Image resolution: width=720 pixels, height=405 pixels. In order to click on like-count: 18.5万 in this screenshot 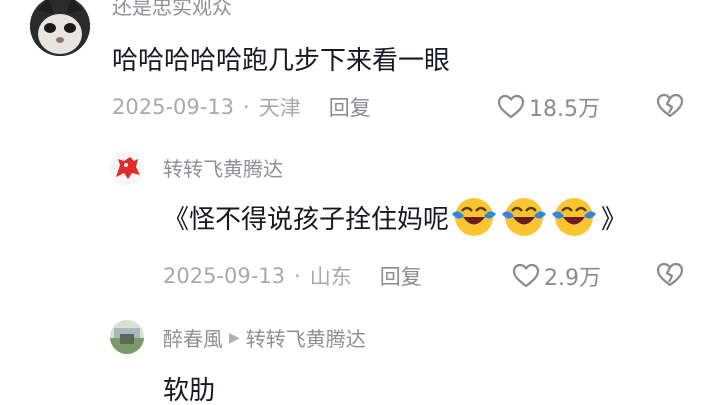, I will do `click(564, 109)`.